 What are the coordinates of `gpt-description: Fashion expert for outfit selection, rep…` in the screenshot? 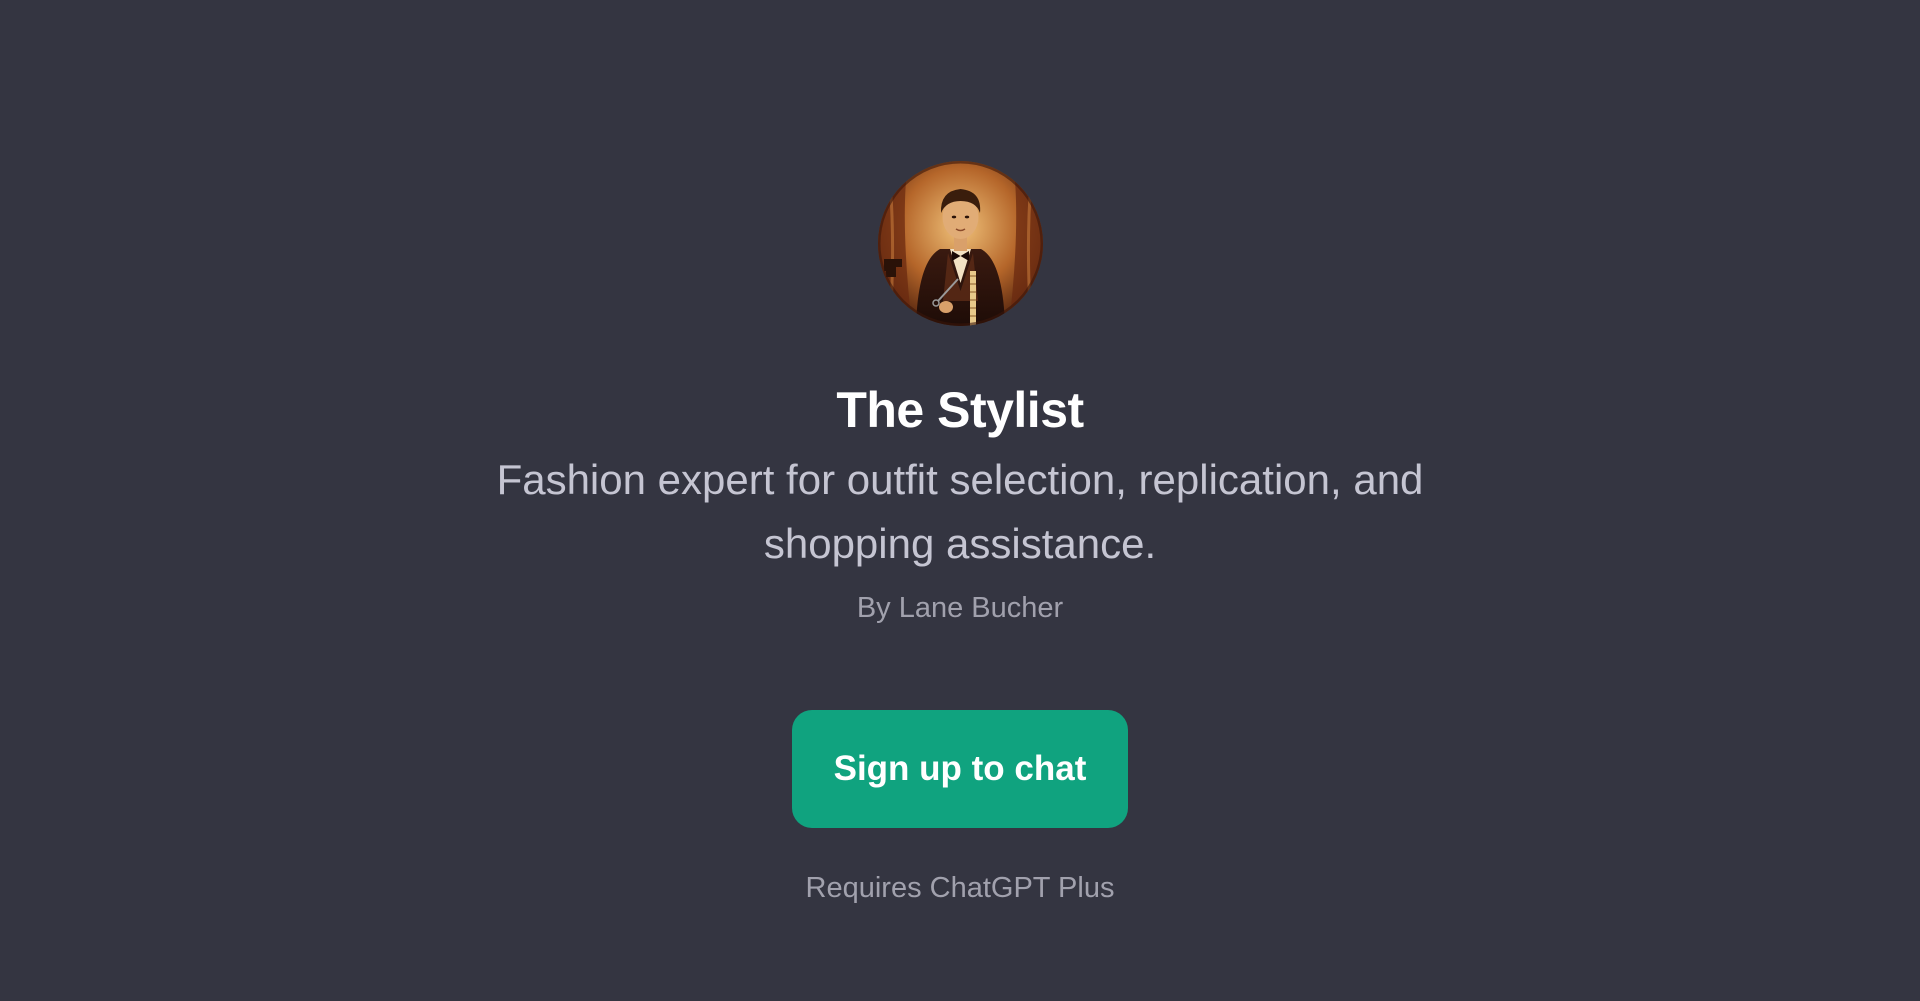 It's located at (960, 511).